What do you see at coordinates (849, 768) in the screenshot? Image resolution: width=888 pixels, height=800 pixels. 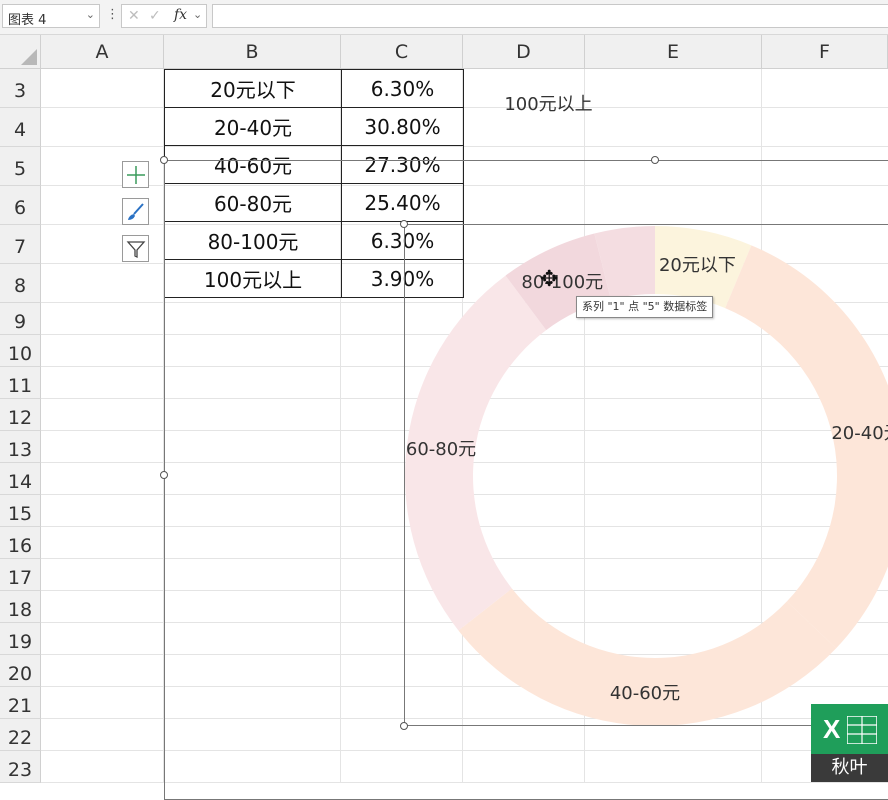 I see `logo-text: 秋叶` at bounding box center [849, 768].